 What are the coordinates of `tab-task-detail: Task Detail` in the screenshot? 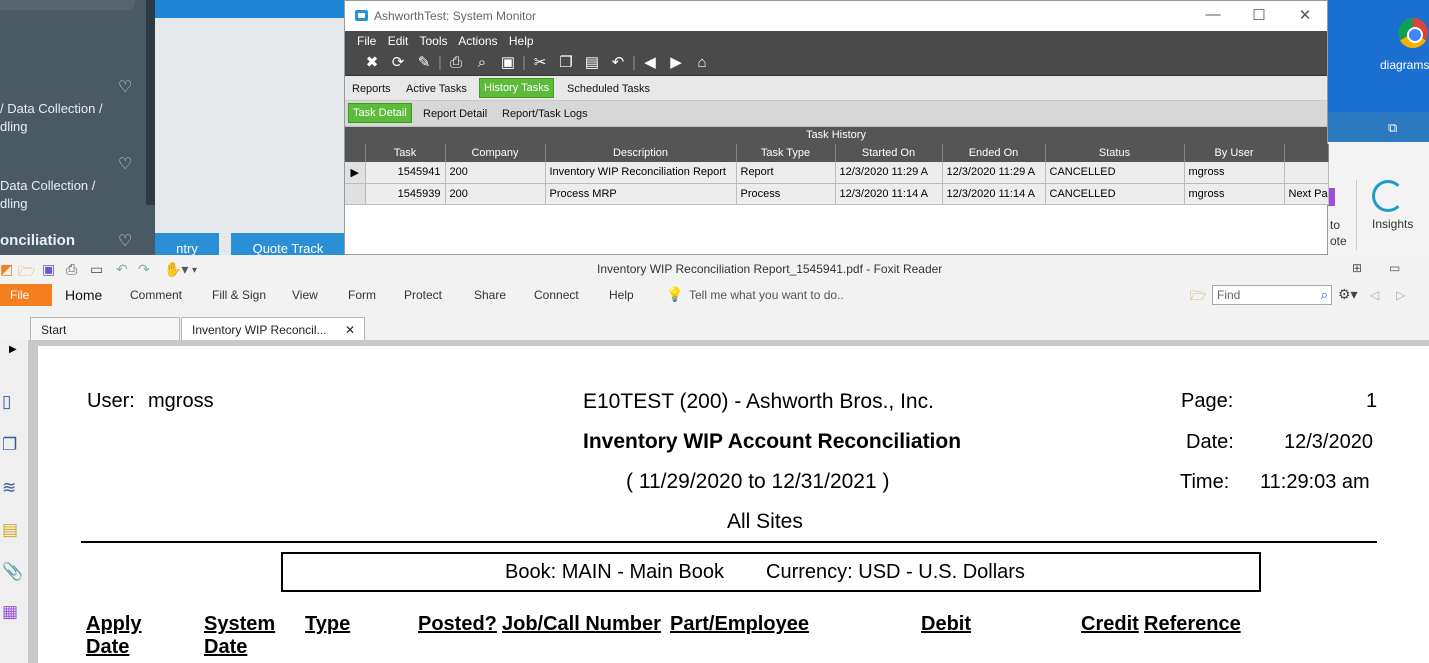 It's located at (380, 113).